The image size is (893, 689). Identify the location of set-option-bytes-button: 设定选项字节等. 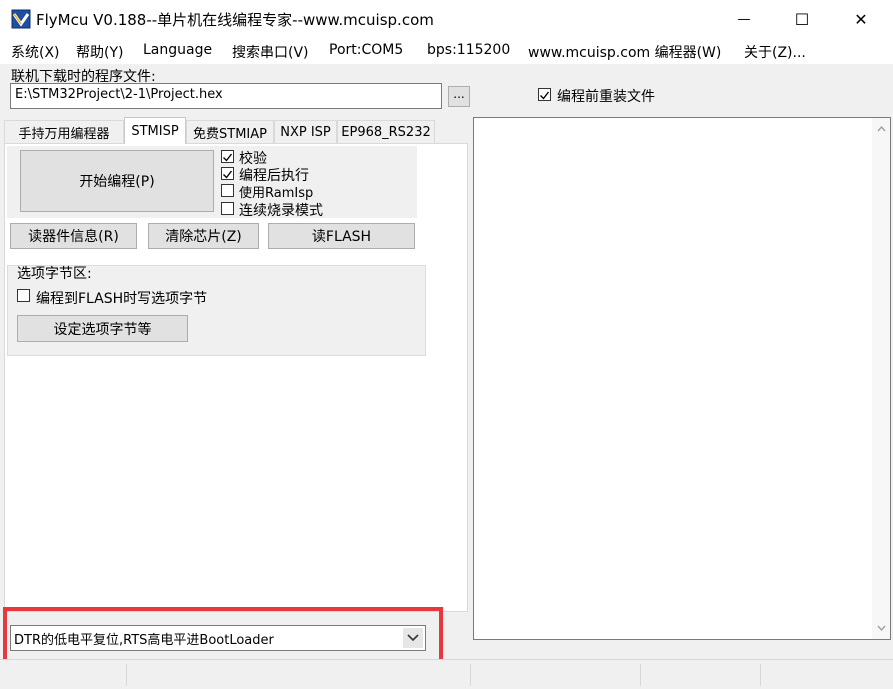
(102, 328).